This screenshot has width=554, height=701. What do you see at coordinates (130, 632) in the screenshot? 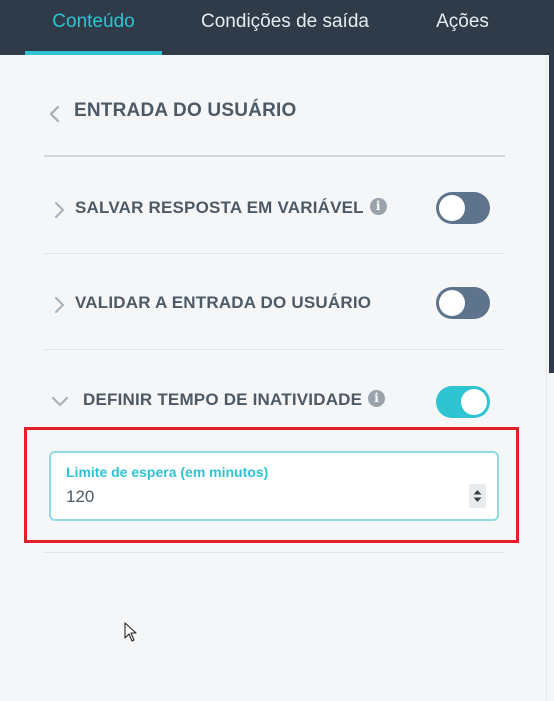
I see `mouse-pointer-icon` at bounding box center [130, 632].